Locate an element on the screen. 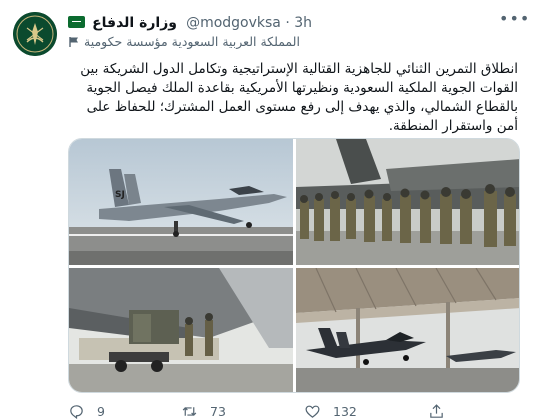 Image resolution: width=535 pixels, height=420 pixels. government-label: المملكة العربية السعودية مؤسسة حكومية is located at coordinates (263, 43).